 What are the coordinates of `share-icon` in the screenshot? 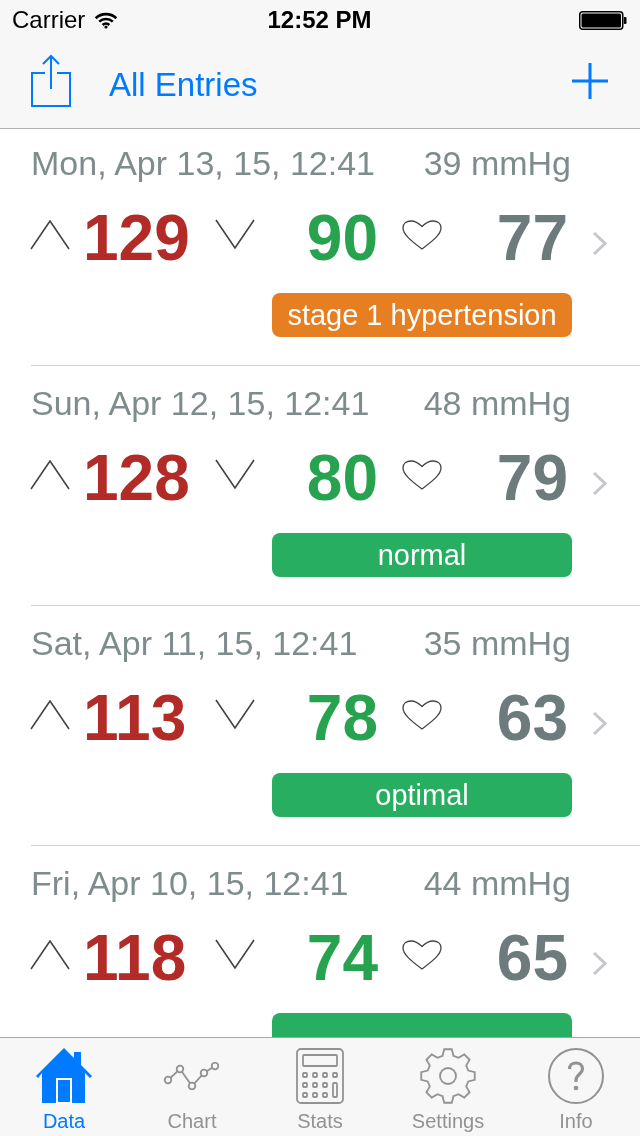 It's located at (51, 80).